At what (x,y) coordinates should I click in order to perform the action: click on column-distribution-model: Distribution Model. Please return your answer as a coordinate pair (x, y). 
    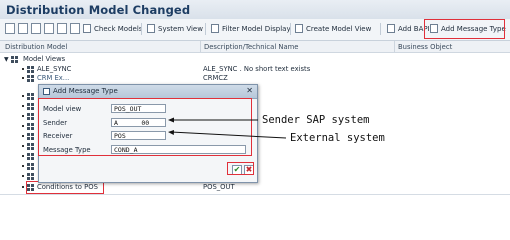
    Looking at the image, I should click on (36, 46).